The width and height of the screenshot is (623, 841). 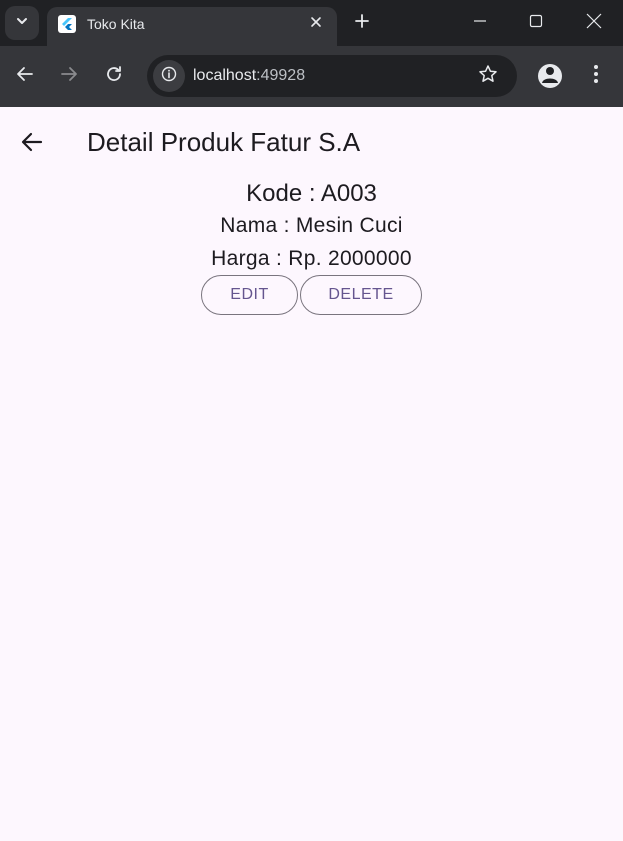 I want to click on browser-tab: Toko Kita, so click(x=192, y=26).